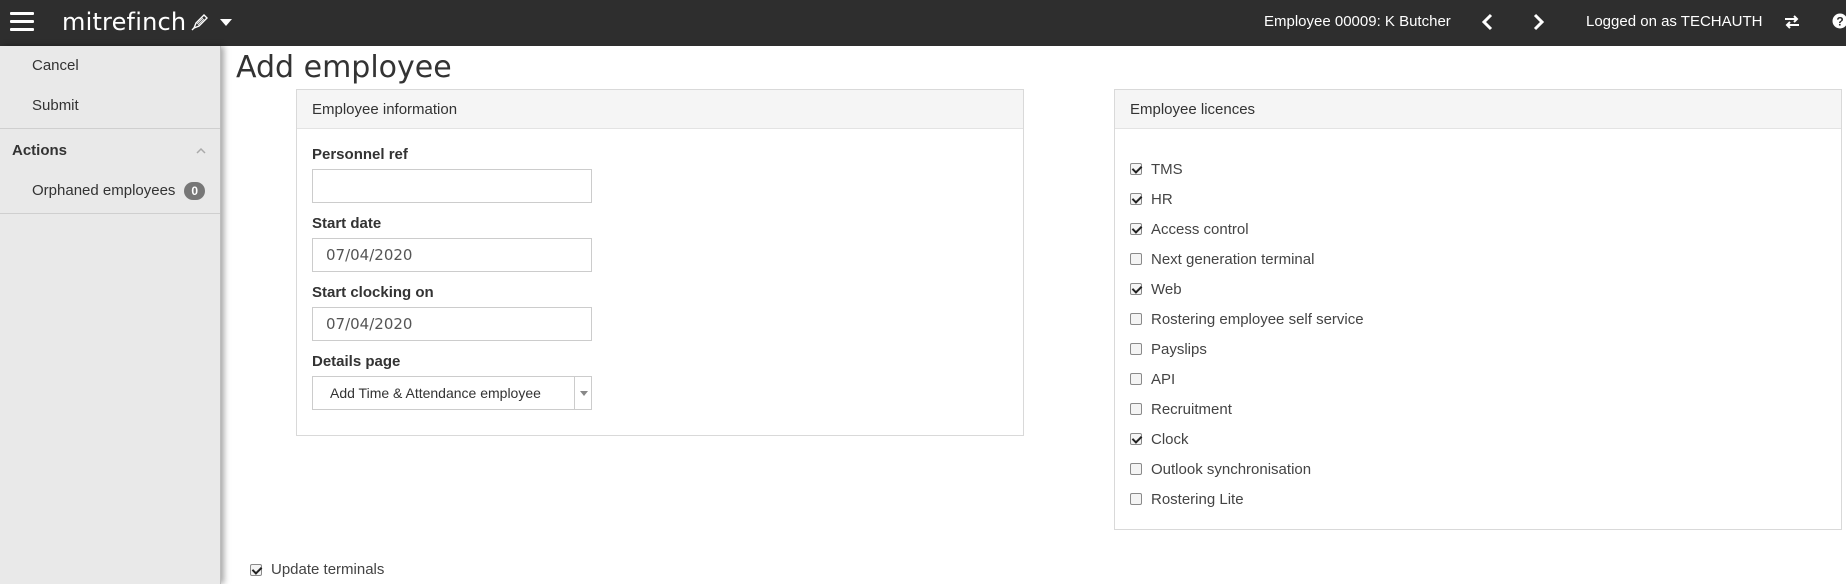 The width and height of the screenshot is (1846, 584). I want to click on licence-checkbox-row: Outlook synchronisation, so click(1247, 469).